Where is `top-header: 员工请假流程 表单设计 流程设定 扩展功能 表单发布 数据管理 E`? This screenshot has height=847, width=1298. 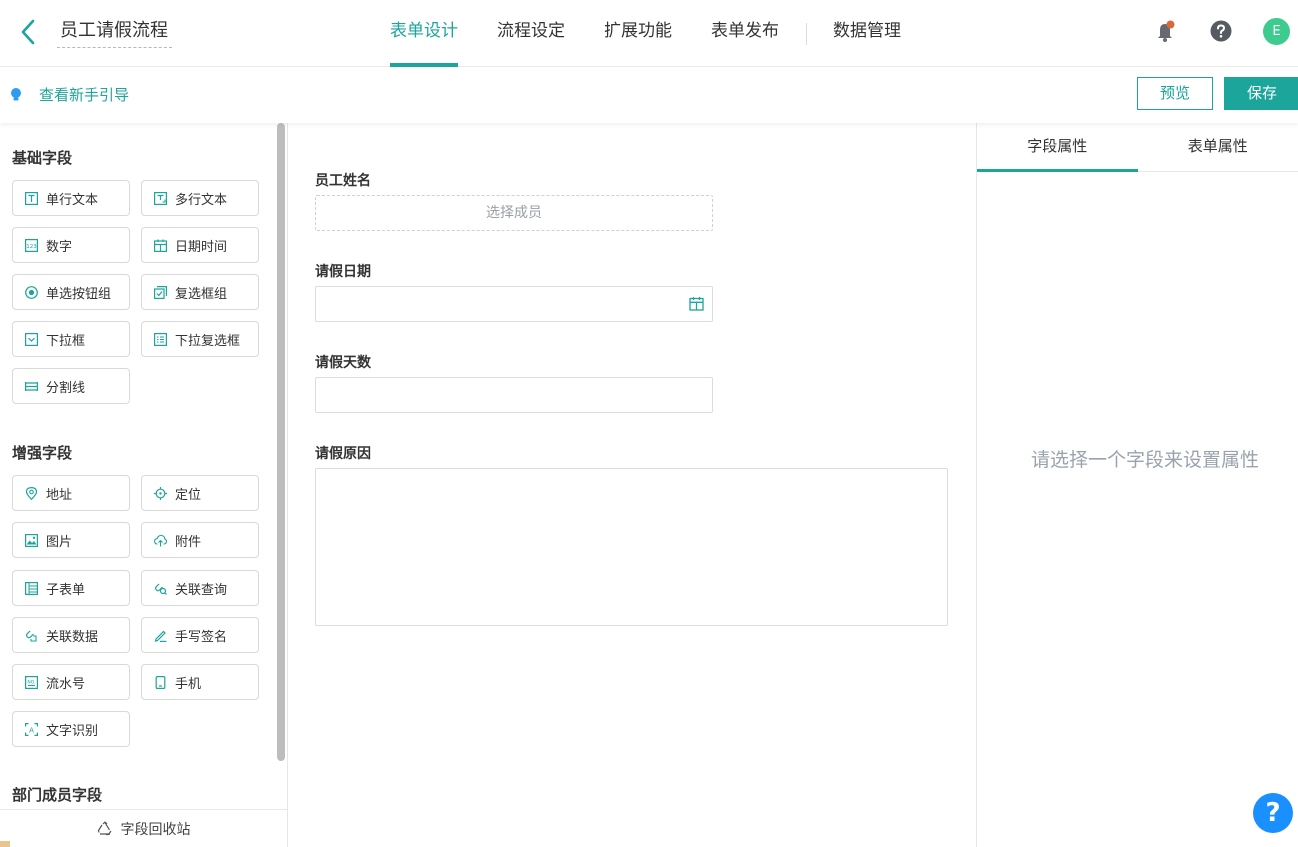 top-header: 员工请假流程 表单设计 流程设定 扩展功能 表单发布 数据管理 E is located at coordinates (649, 33).